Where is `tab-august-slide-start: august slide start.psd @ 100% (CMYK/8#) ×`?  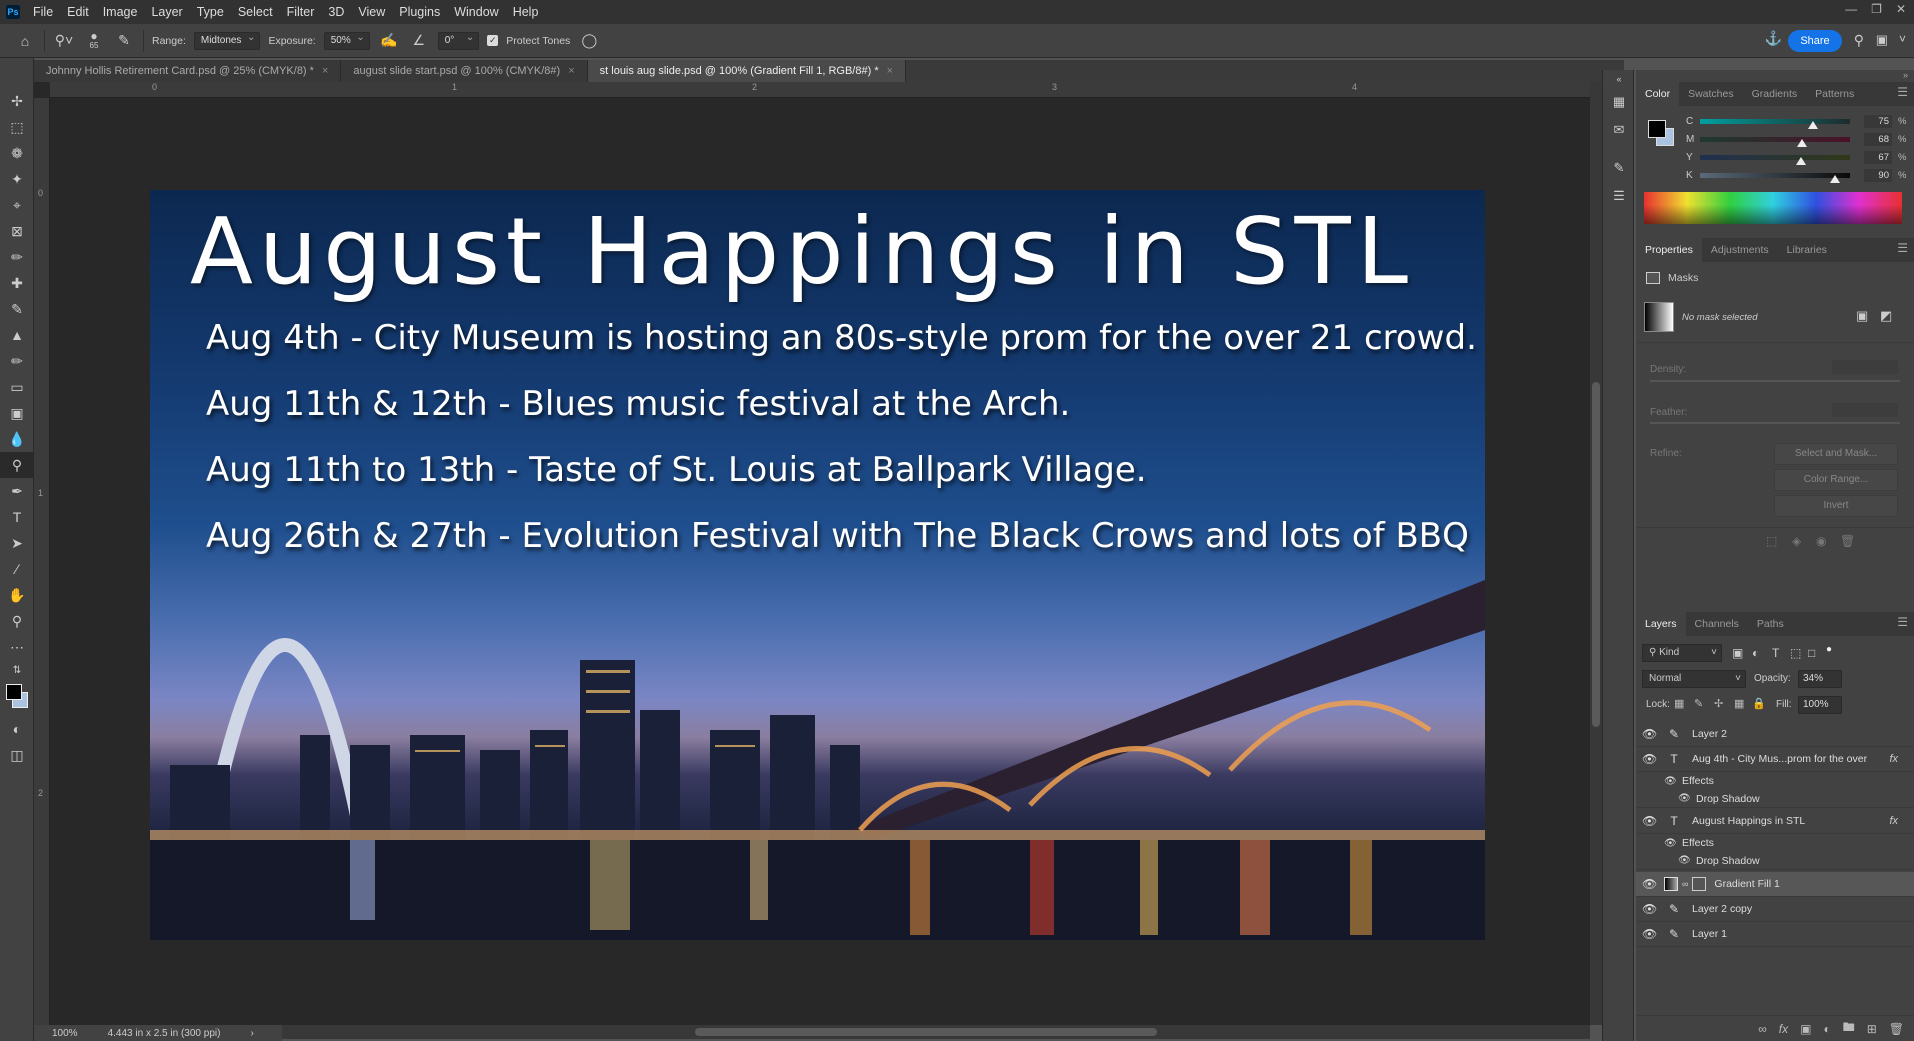
tab-august-slide-start: august slide start.psd @ 100% (CMYK/8#) × is located at coordinates (464, 71).